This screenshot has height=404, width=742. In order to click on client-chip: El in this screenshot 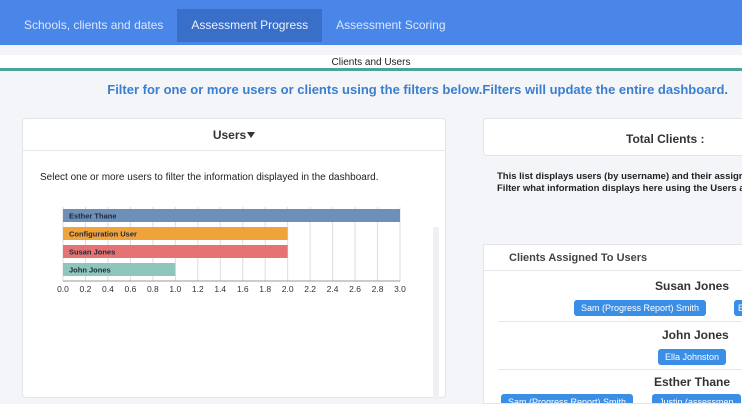, I will do `click(738, 308)`.